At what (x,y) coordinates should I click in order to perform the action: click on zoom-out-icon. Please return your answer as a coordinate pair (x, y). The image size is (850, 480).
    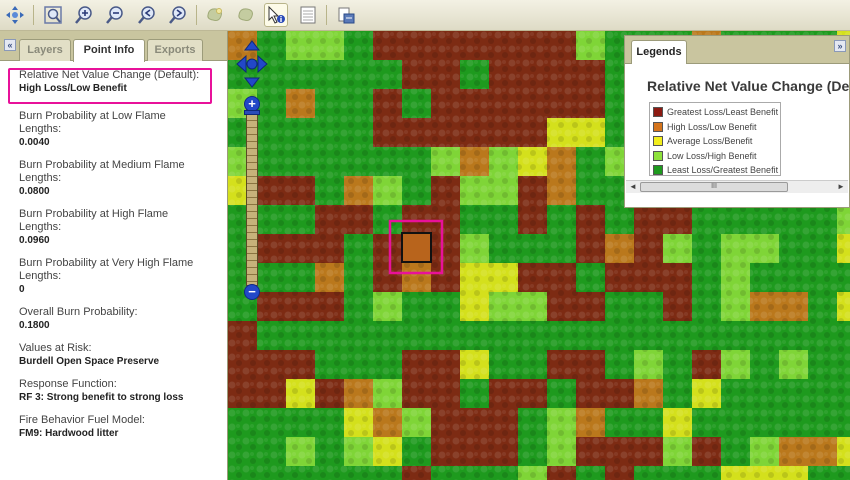
    Looking at the image, I should click on (115, 15).